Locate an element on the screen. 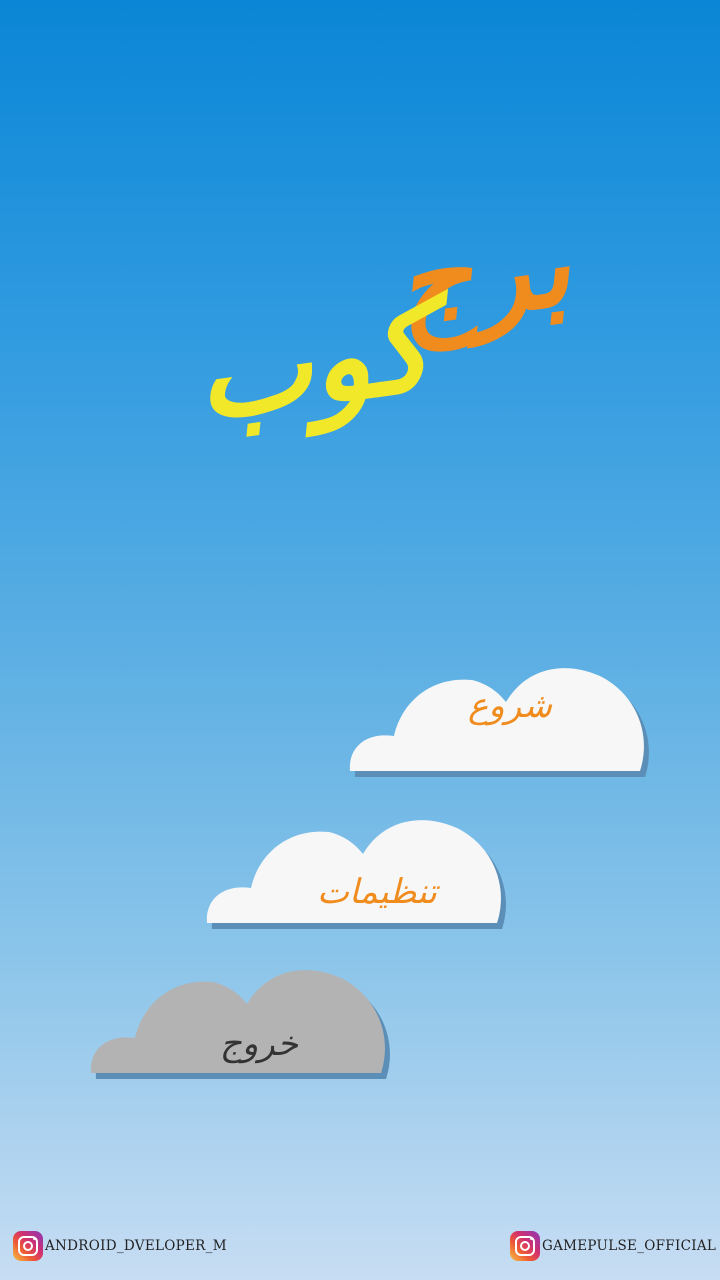  exit-button: خروج is located at coordinates (242, 1026).